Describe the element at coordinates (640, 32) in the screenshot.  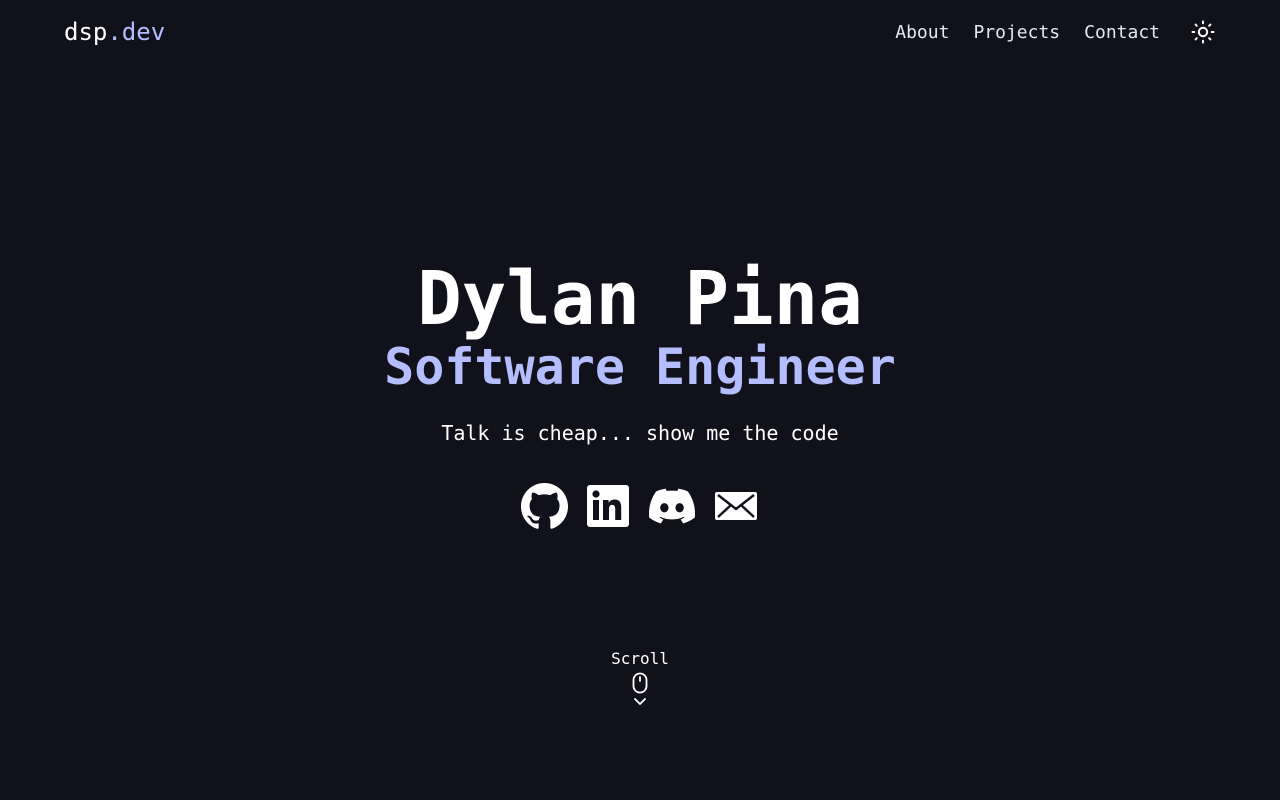
I see `site-header: dsp.dev About Projects Contact` at that location.